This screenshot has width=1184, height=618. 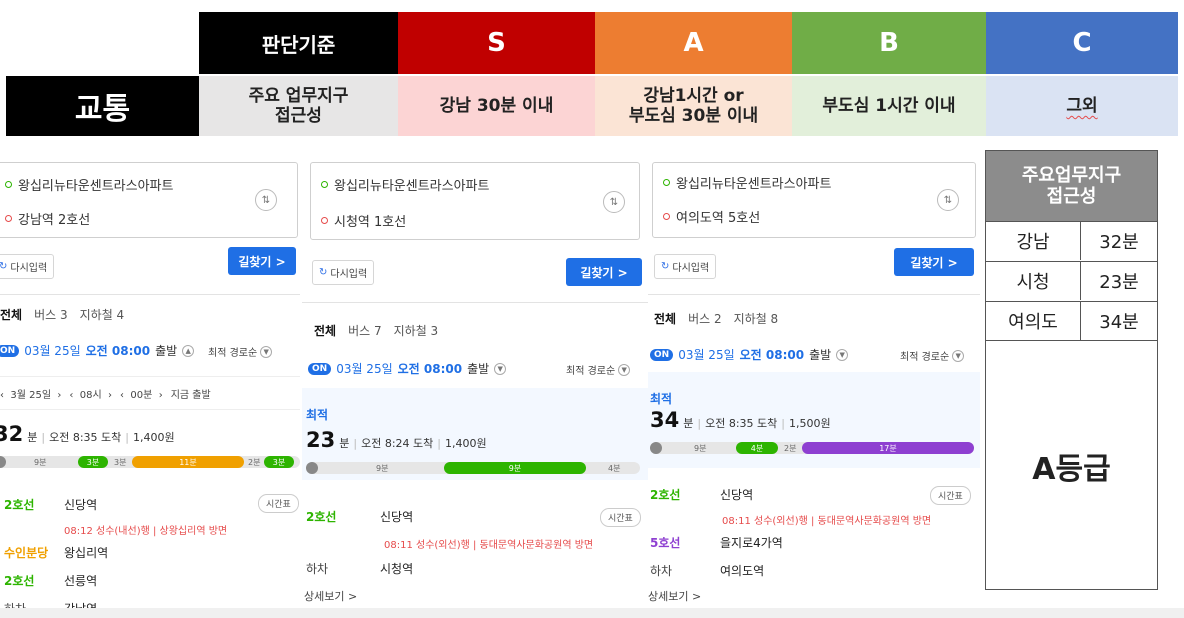 What do you see at coordinates (1033, 241) in the screenshot?
I see `summary-place: 강남` at bounding box center [1033, 241].